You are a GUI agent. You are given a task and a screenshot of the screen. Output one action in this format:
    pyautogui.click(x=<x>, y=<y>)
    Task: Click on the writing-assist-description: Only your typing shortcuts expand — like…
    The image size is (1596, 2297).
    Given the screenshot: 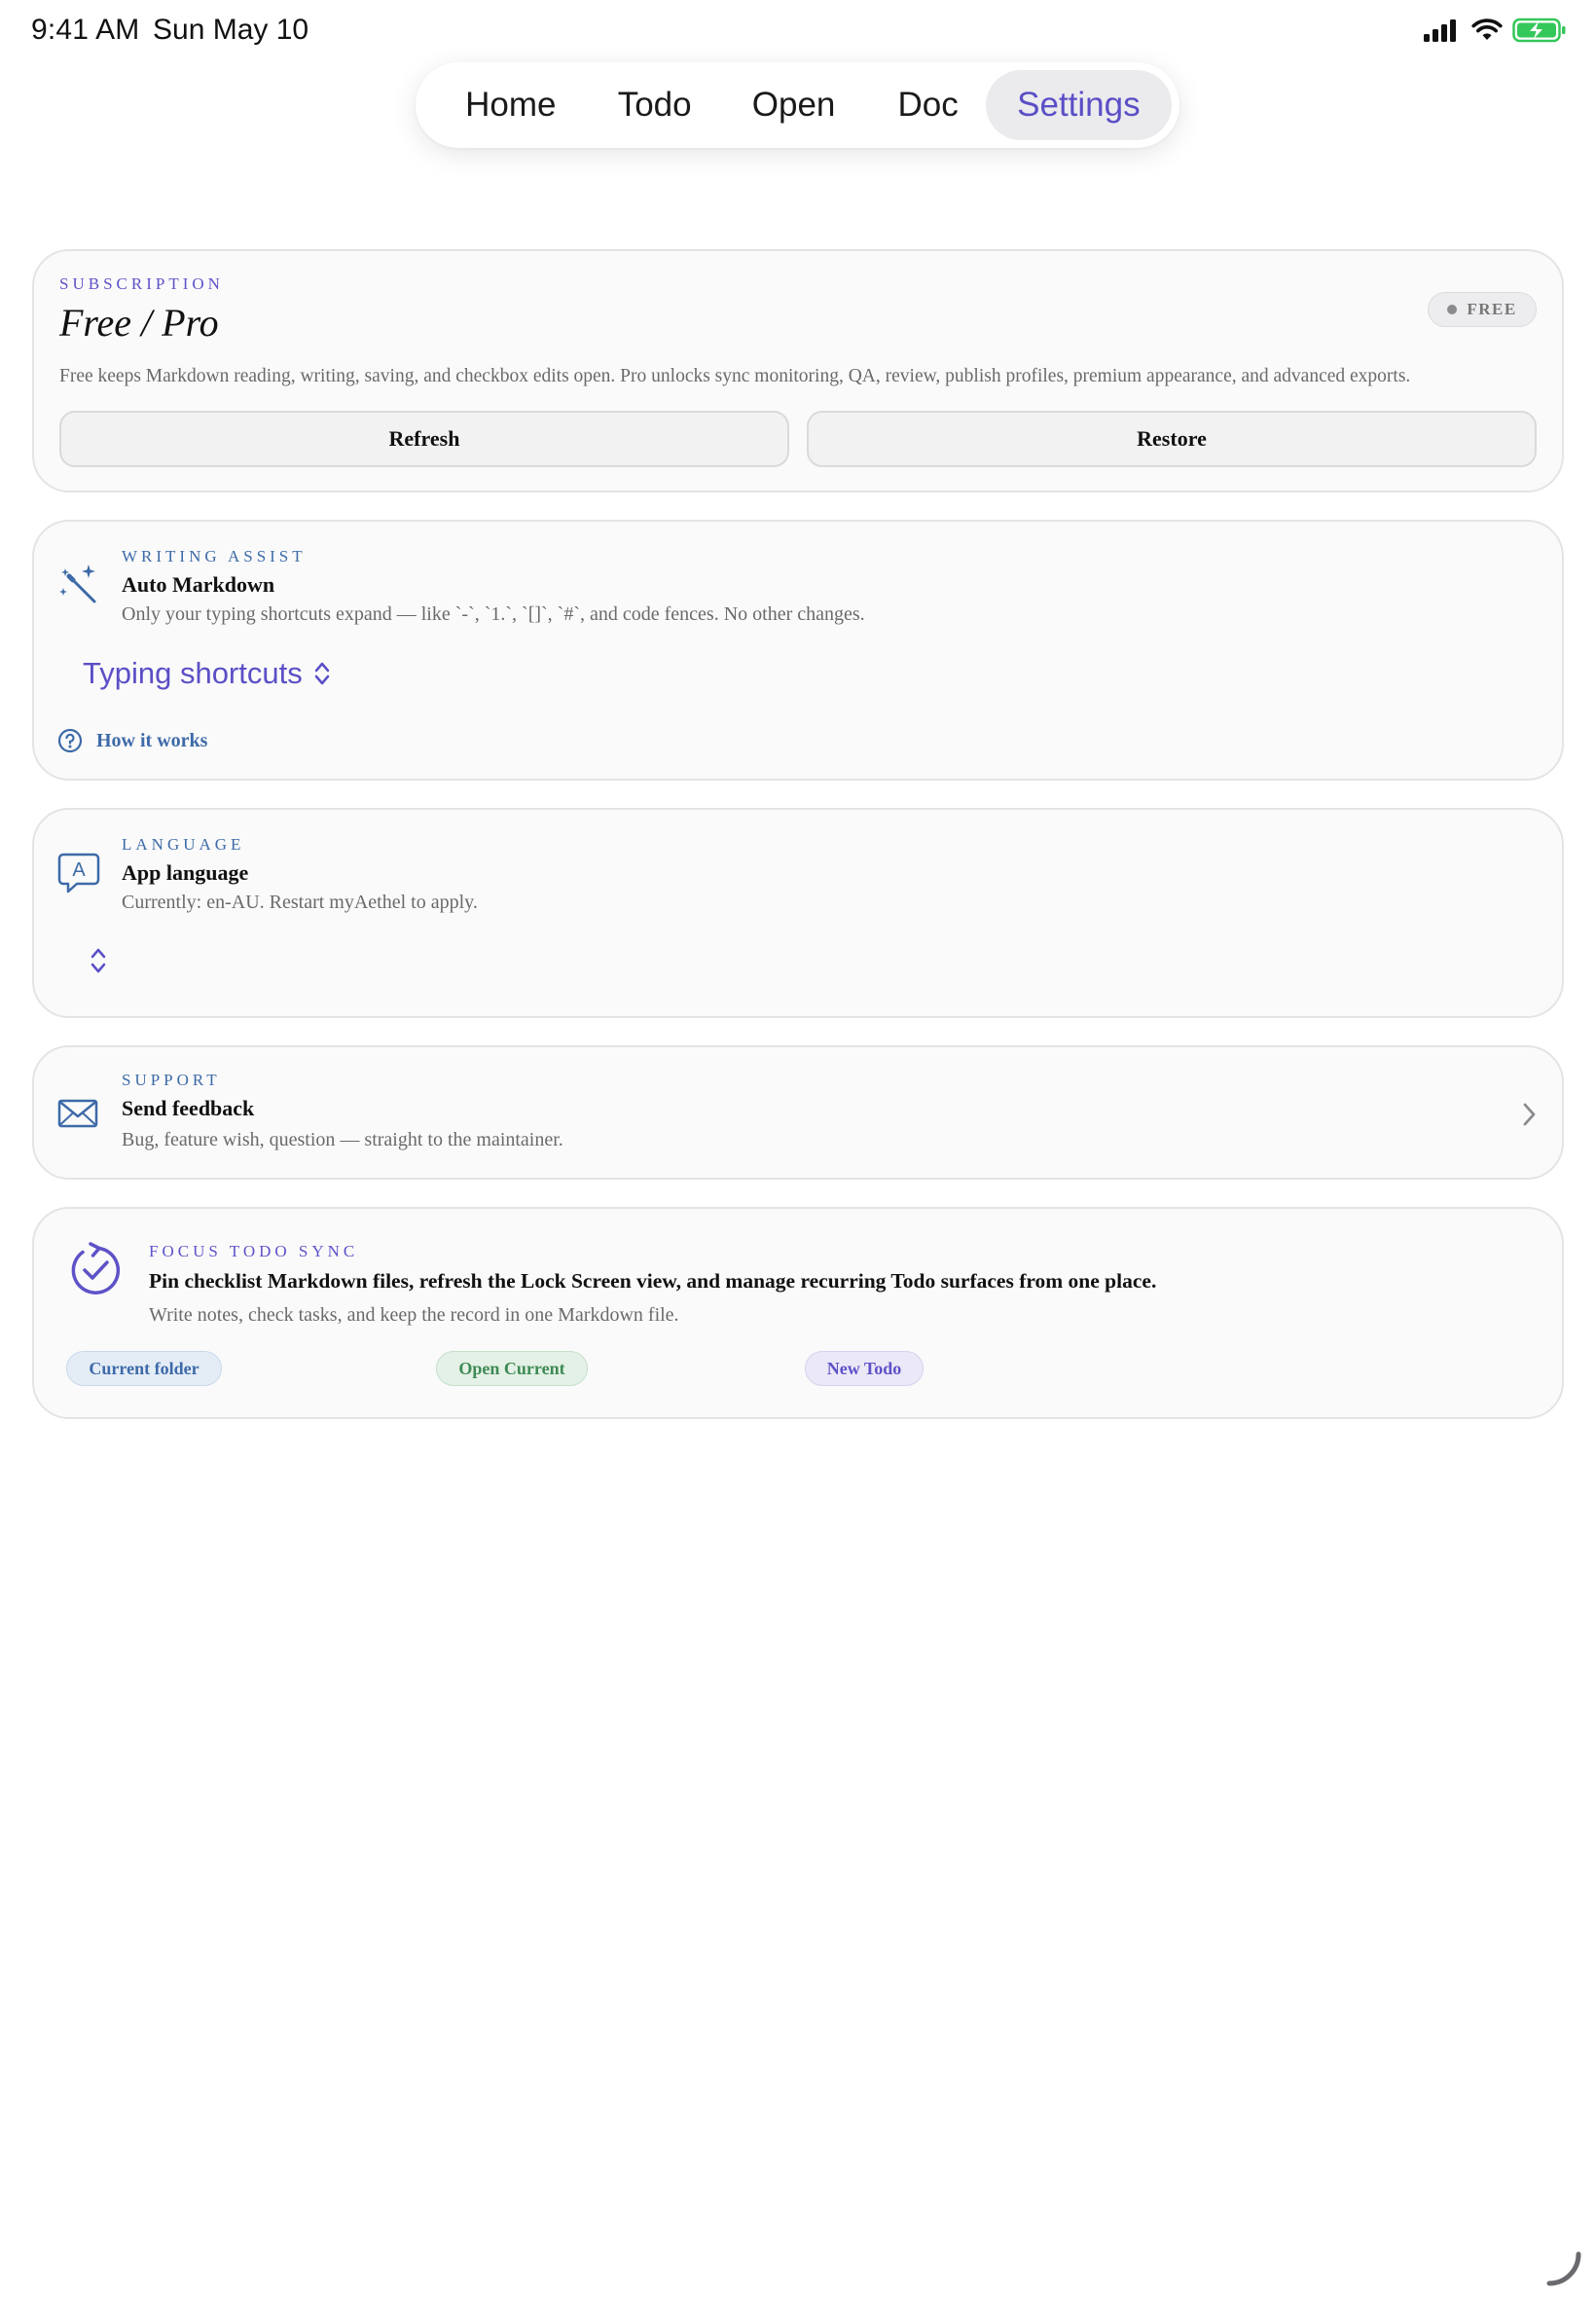 What is the action you would take?
    pyautogui.click(x=493, y=614)
    